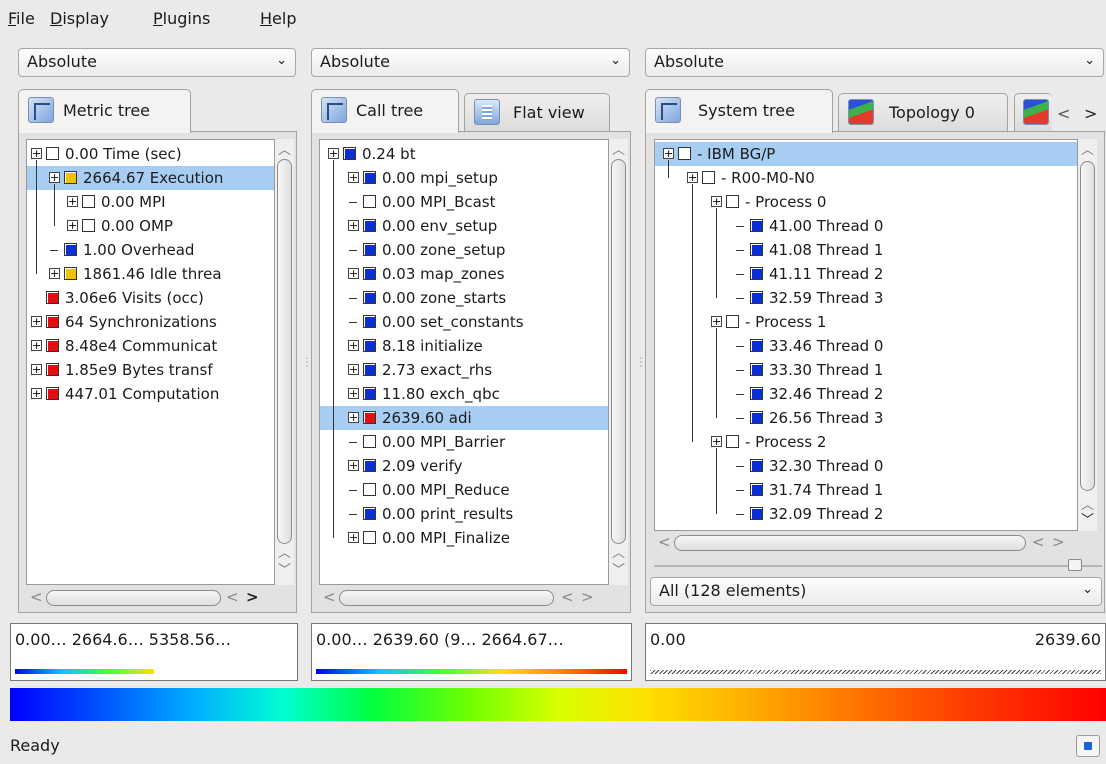  What do you see at coordinates (150, 322) in the screenshot?
I see `tree-row: +64 Synchronizations` at bounding box center [150, 322].